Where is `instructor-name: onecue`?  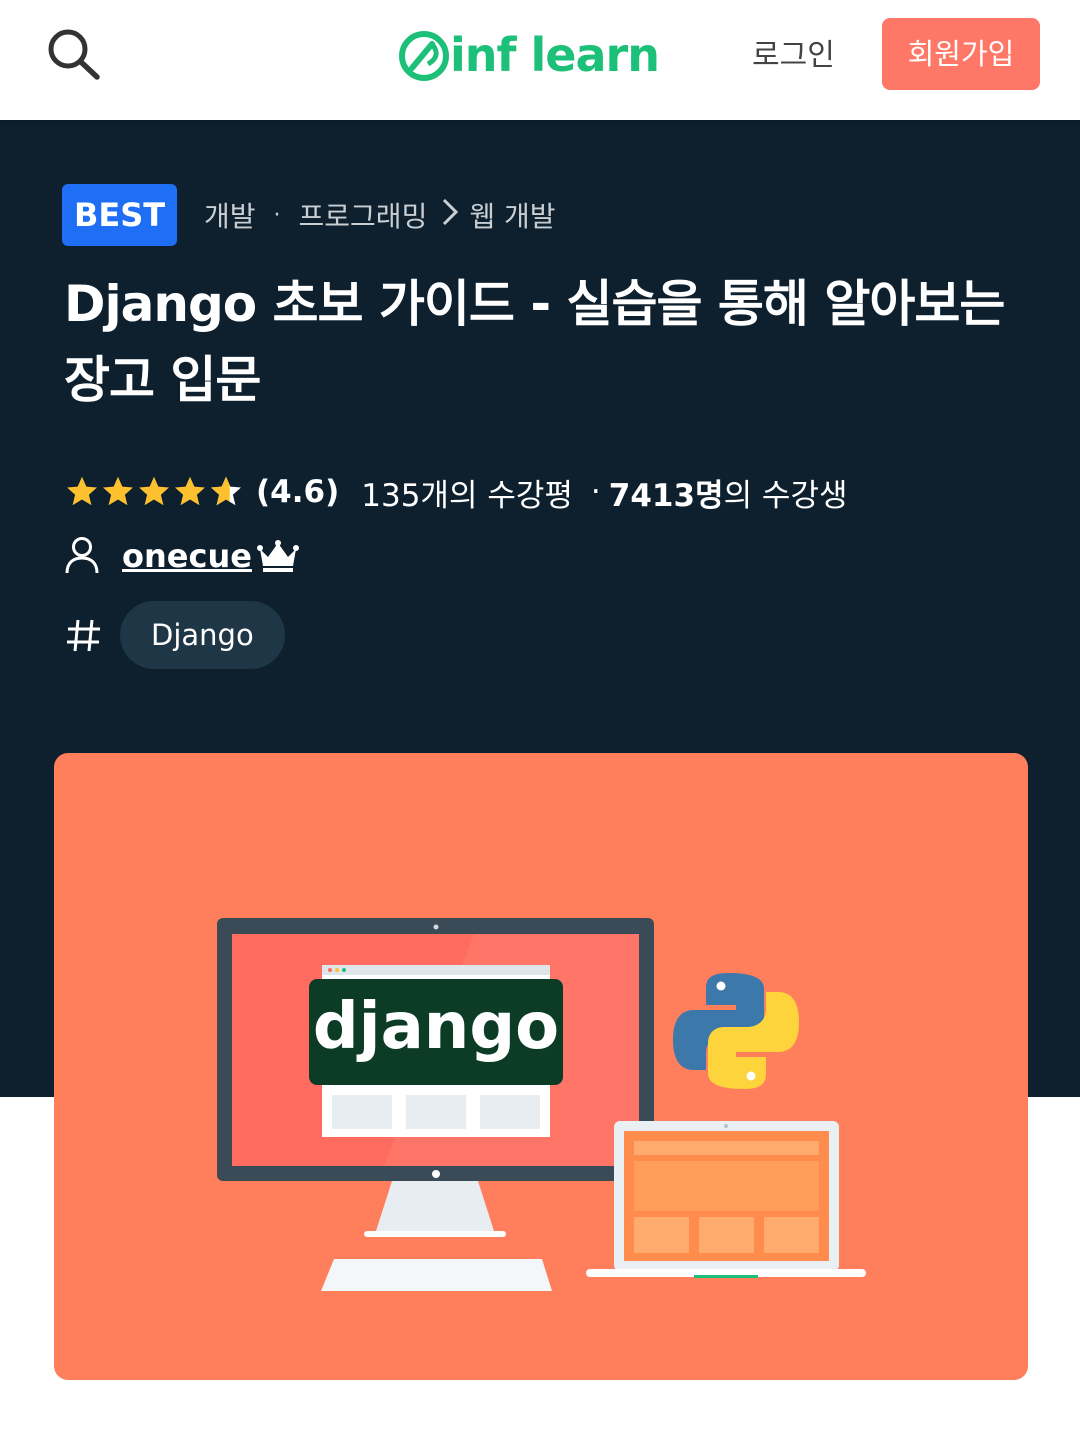
instructor-name: onecue is located at coordinates (187, 556).